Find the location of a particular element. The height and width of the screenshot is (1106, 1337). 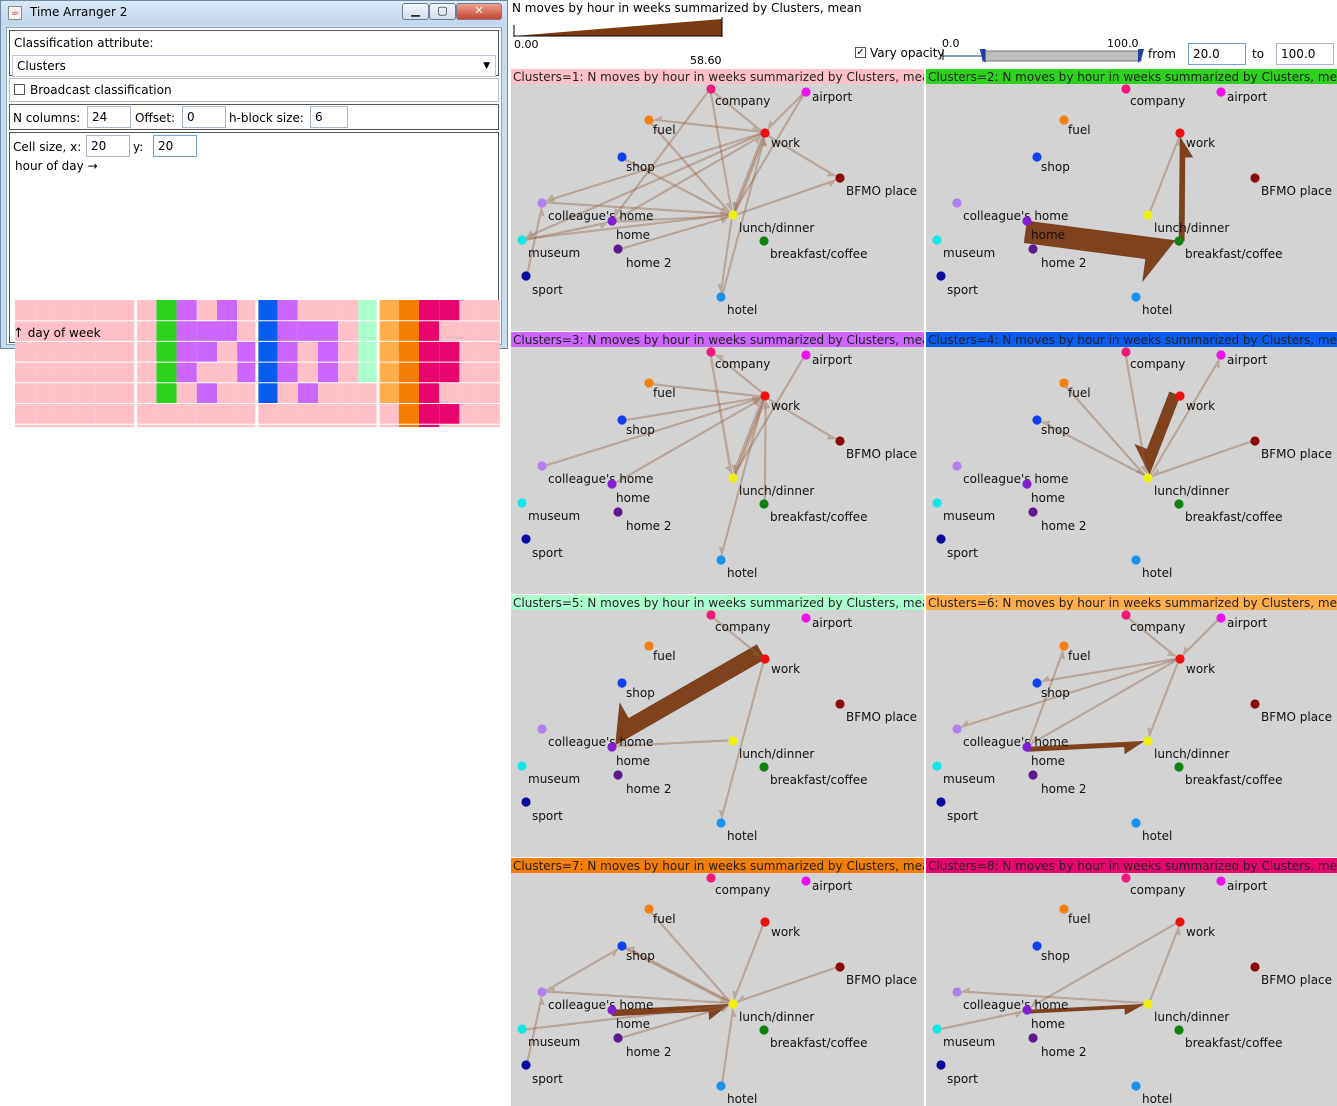

from-input: 20.0 is located at coordinates (1217, 54).